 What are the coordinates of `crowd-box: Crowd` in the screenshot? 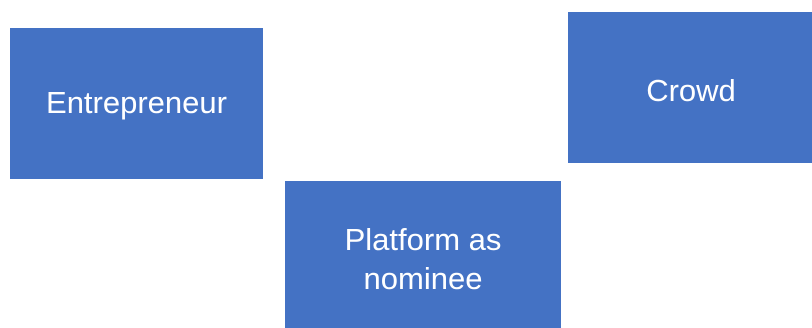 It's located at (690, 87).